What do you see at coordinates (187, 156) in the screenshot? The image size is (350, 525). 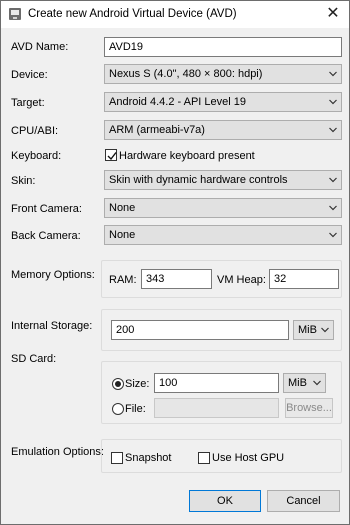 I see `hardware-keyboard-label: Hardware keyboard present` at bounding box center [187, 156].